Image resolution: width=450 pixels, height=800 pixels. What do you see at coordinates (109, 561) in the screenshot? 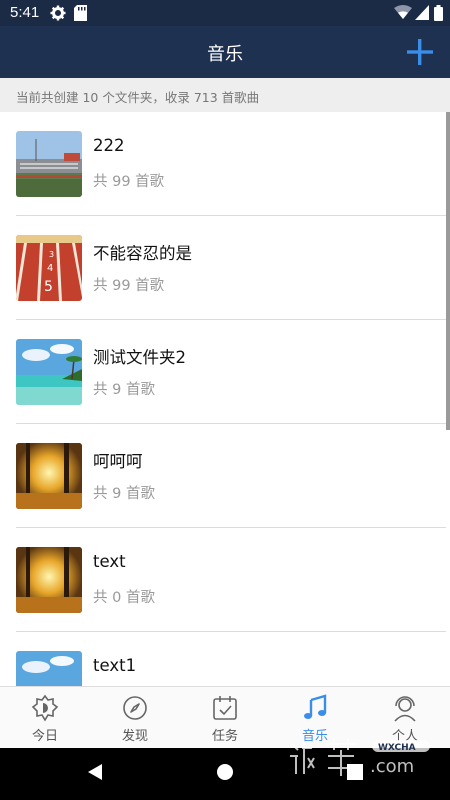
I see `folder-name: text` at bounding box center [109, 561].